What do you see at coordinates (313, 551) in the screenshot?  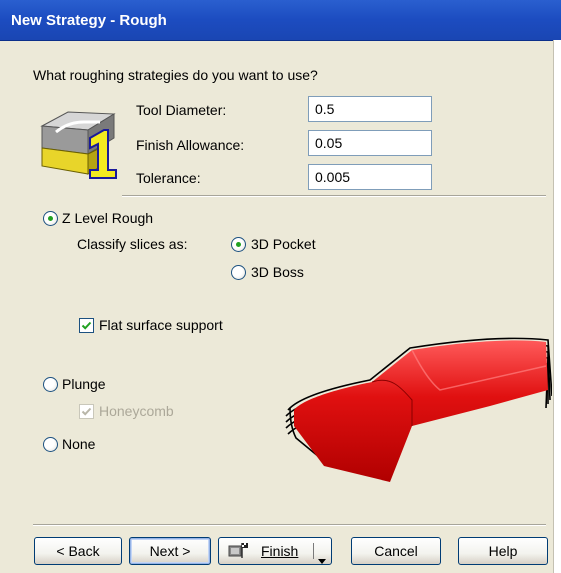 I see `split-divider` at bounding box center [313, 551].